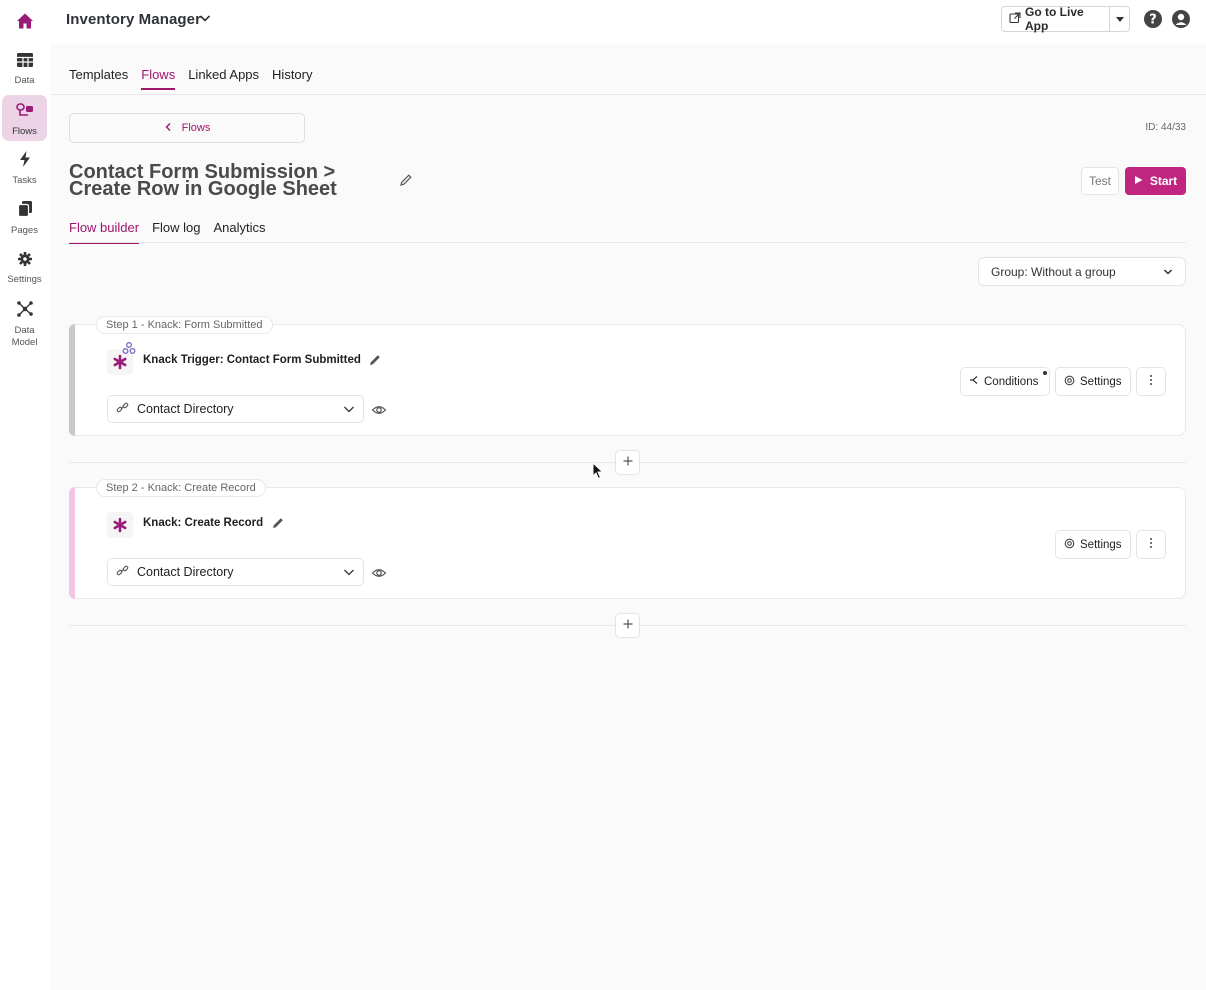  What do you see at coordinates (184, 325) in the screenshot?
I see `step-label: Step 1 - Knack: Form Submitted` at bounding box center [184, 325].